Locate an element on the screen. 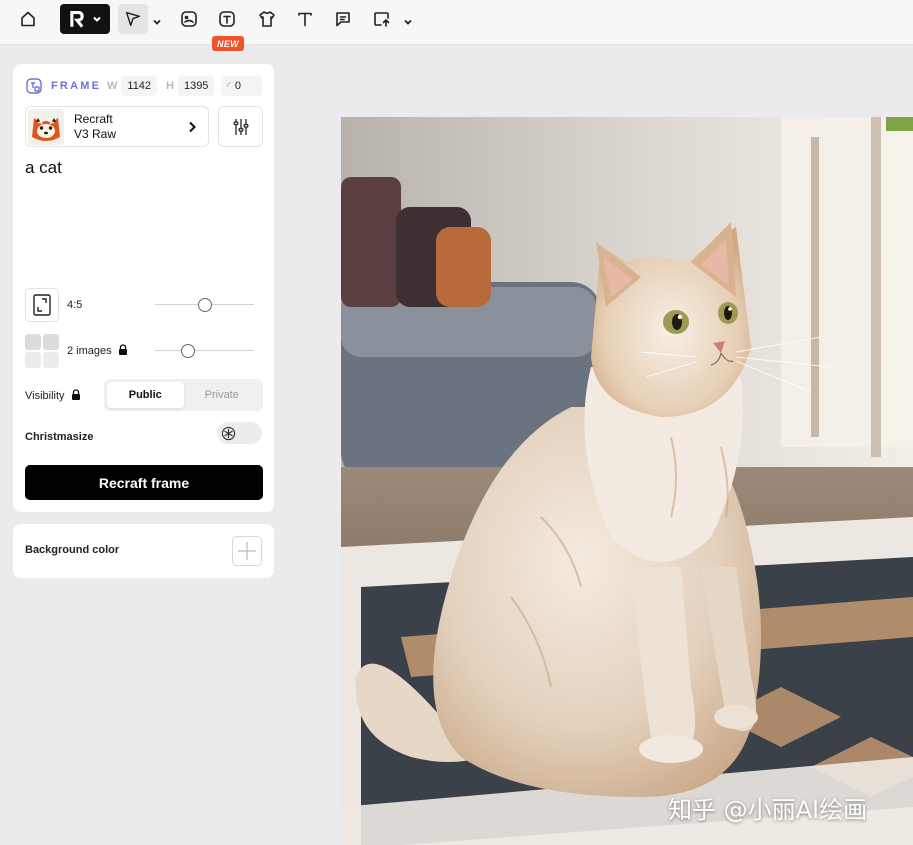 This screenshot has width=913, height=845. brand-logo-icon is located at coordinates (77, 19).